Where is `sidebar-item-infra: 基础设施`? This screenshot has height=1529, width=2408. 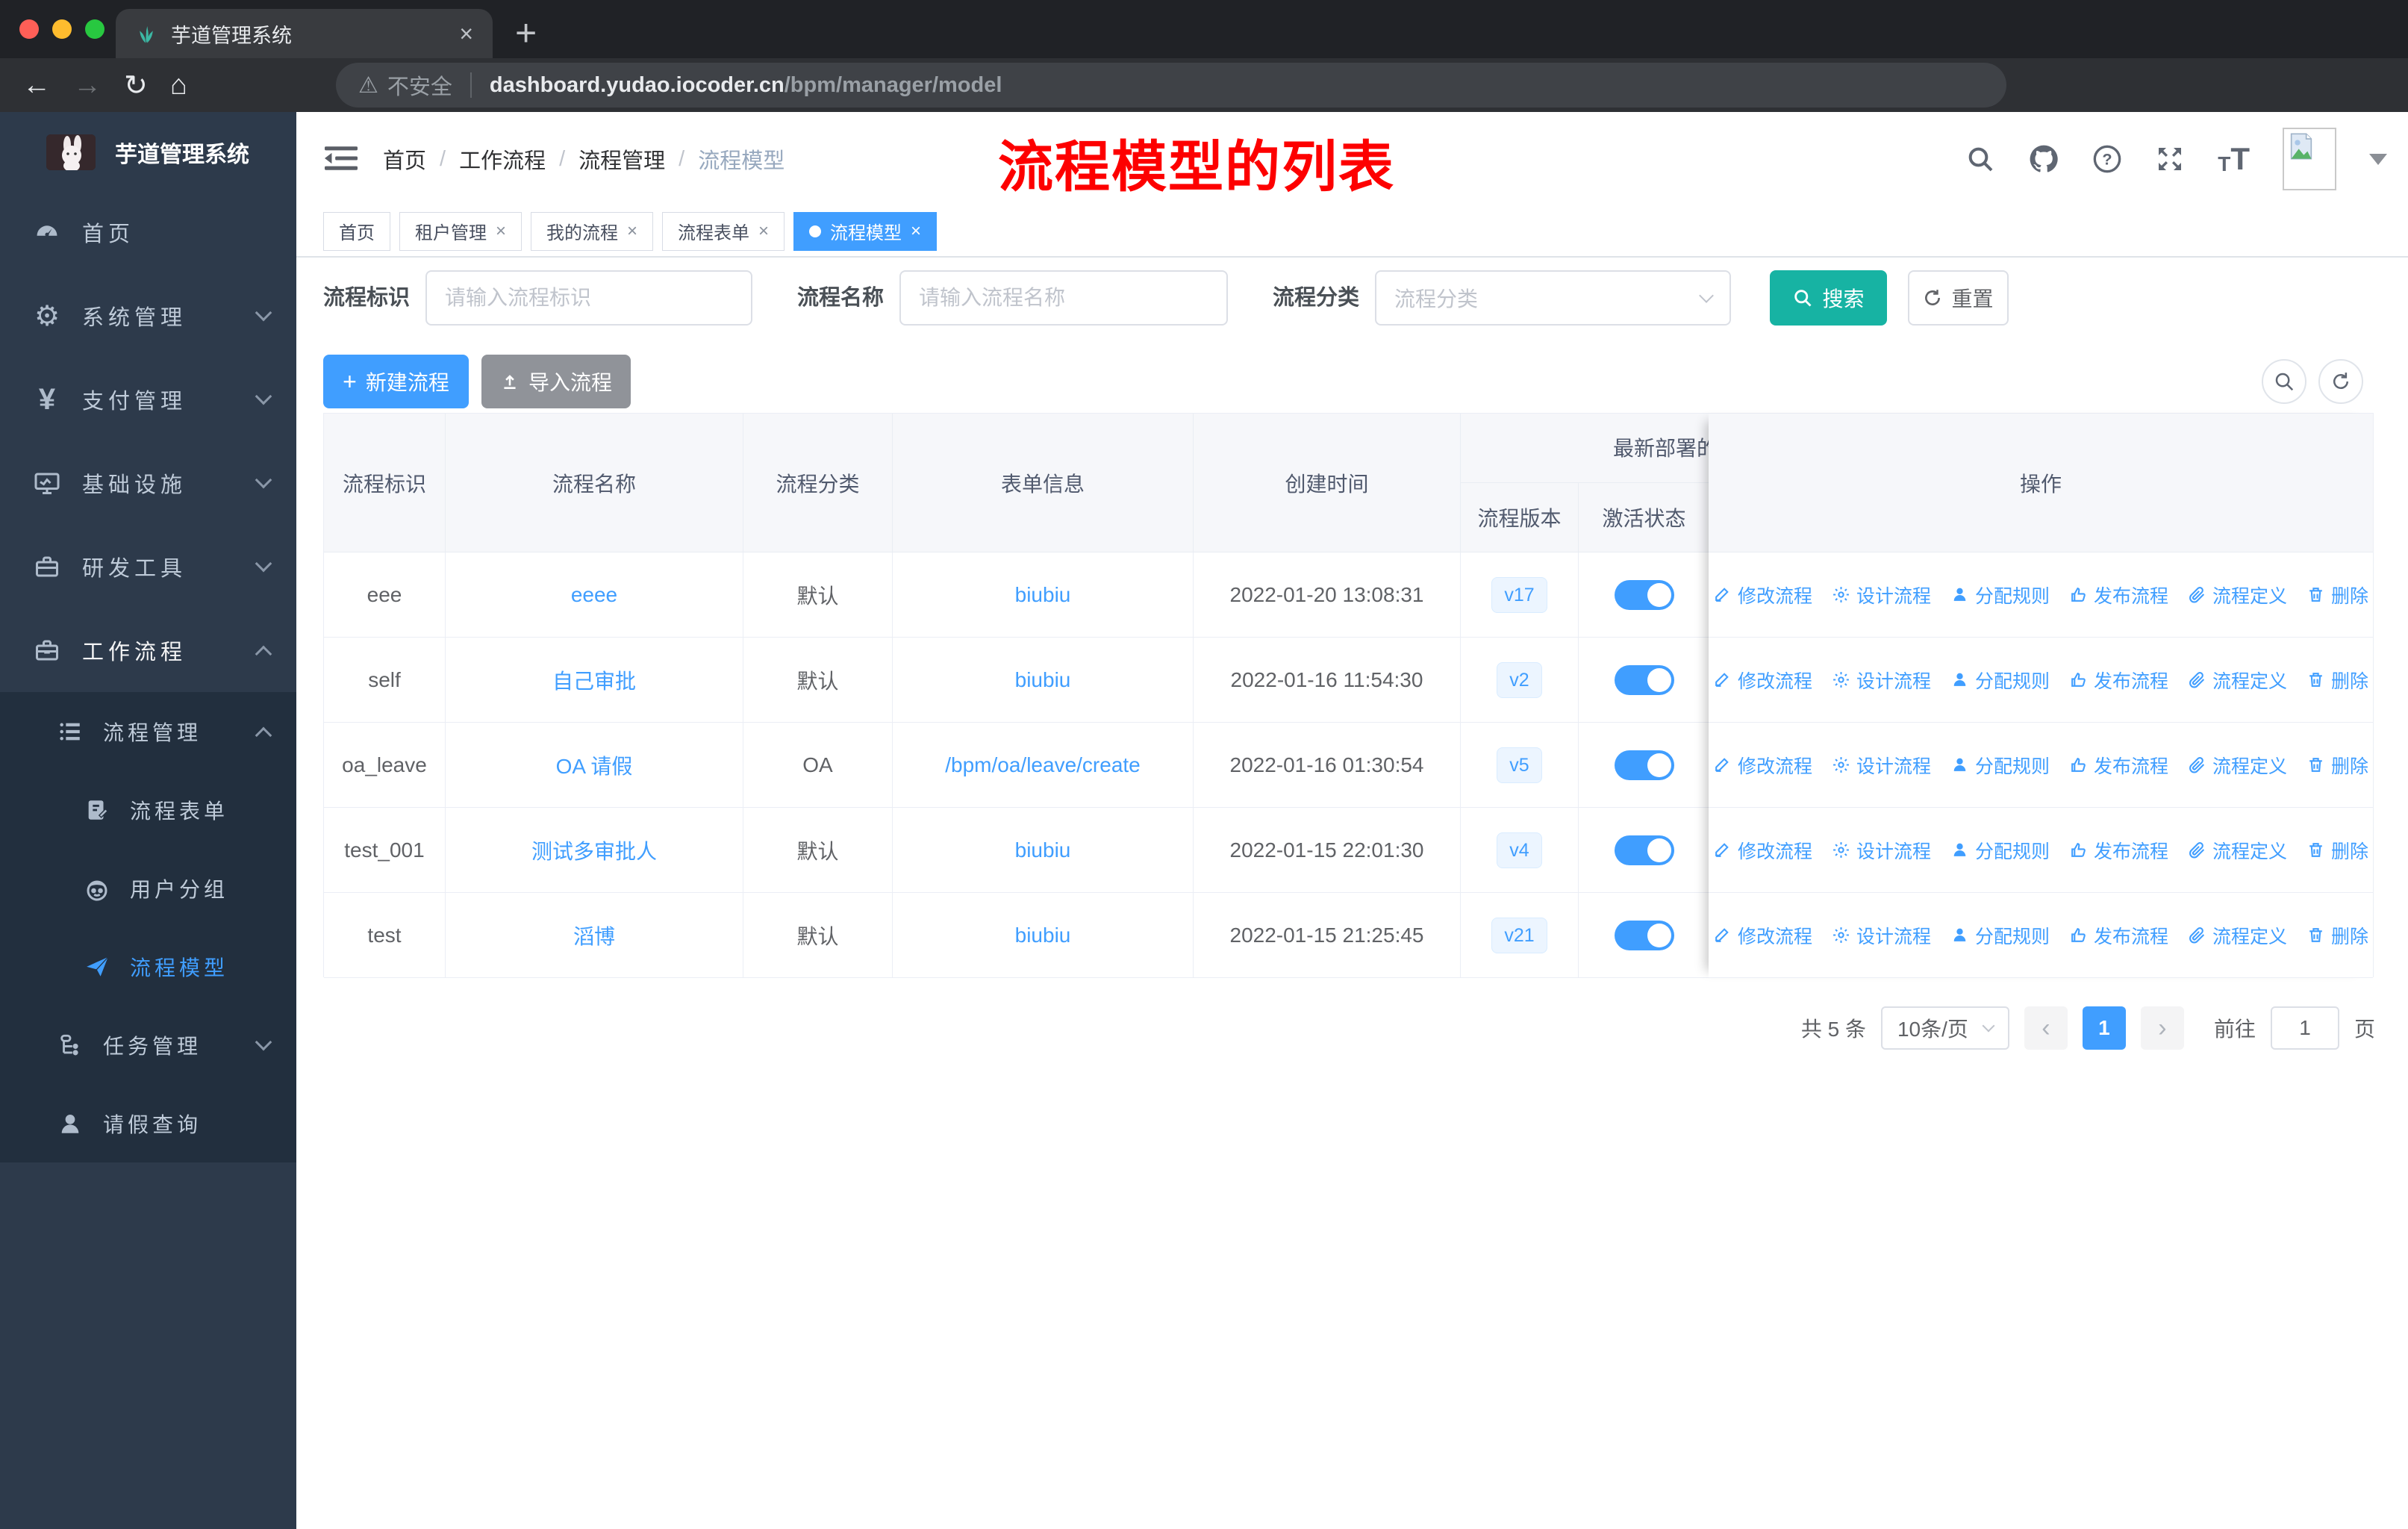 sidebar-item-infra: 基础设施 is located at coordinates (148, 483).